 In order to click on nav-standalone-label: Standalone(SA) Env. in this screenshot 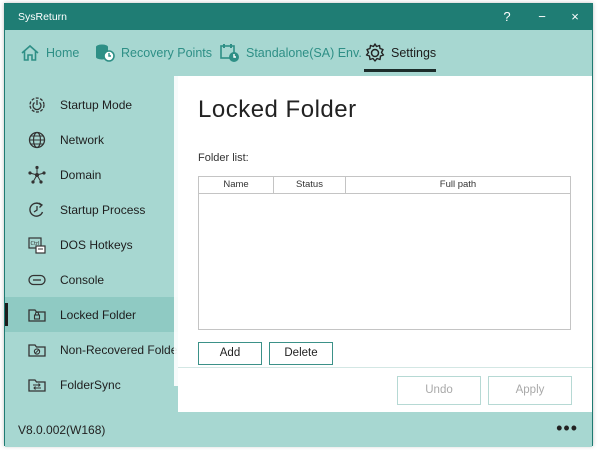, I will do `click(304, 53)`.